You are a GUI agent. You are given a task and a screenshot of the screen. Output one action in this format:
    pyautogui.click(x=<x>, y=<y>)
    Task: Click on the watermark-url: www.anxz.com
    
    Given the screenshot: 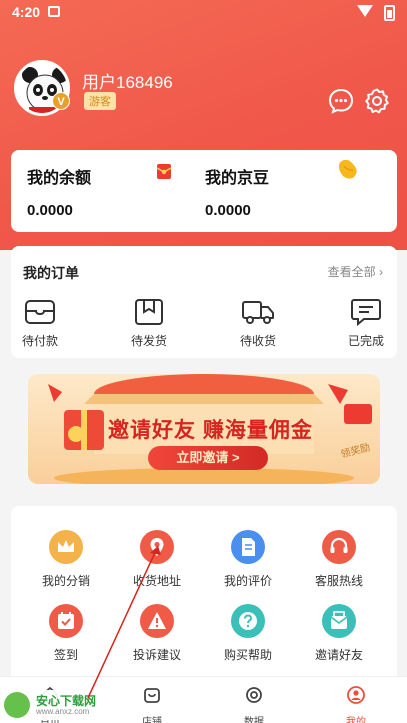 What is the action you would take?
    pyautogui.click(x=63, y=711)
    